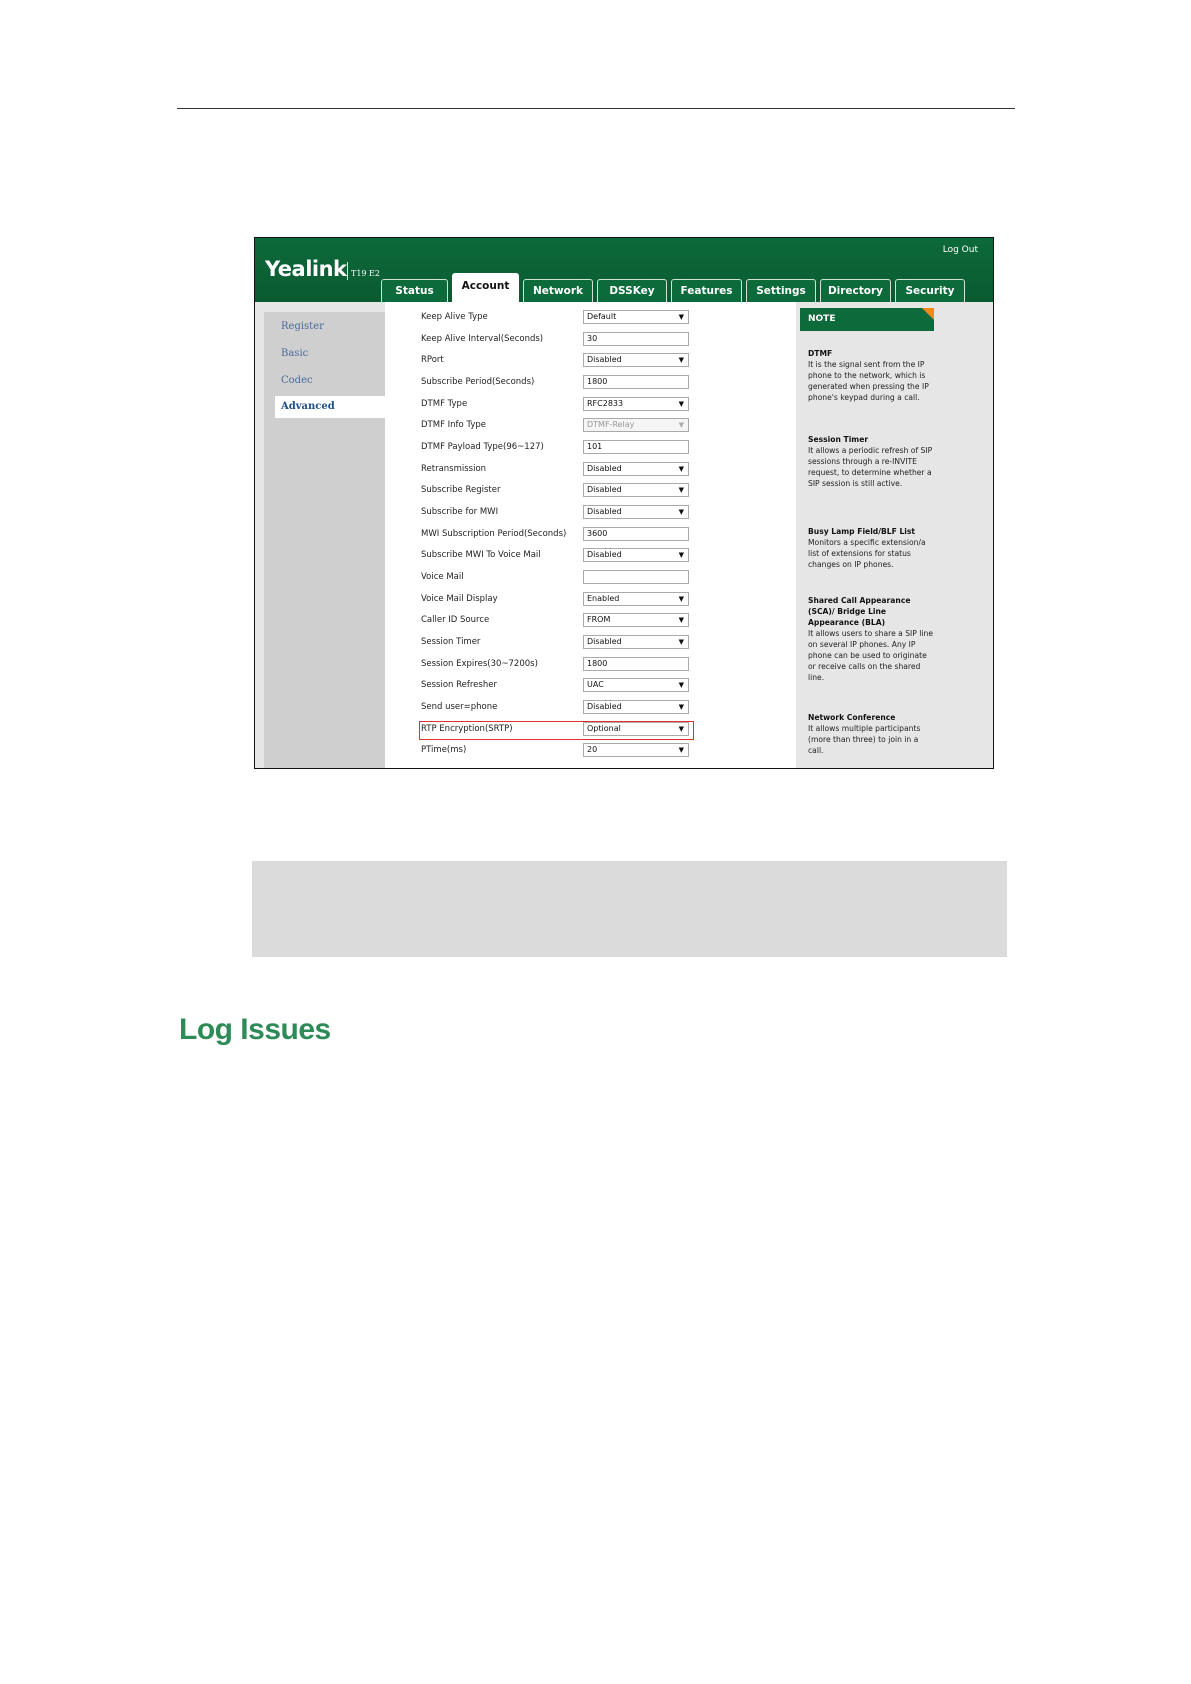 The width and height of the screenshot is (1191, 1684). I want to click on field-label: Keep Alive Interval(Seconds), so click(482, 339).